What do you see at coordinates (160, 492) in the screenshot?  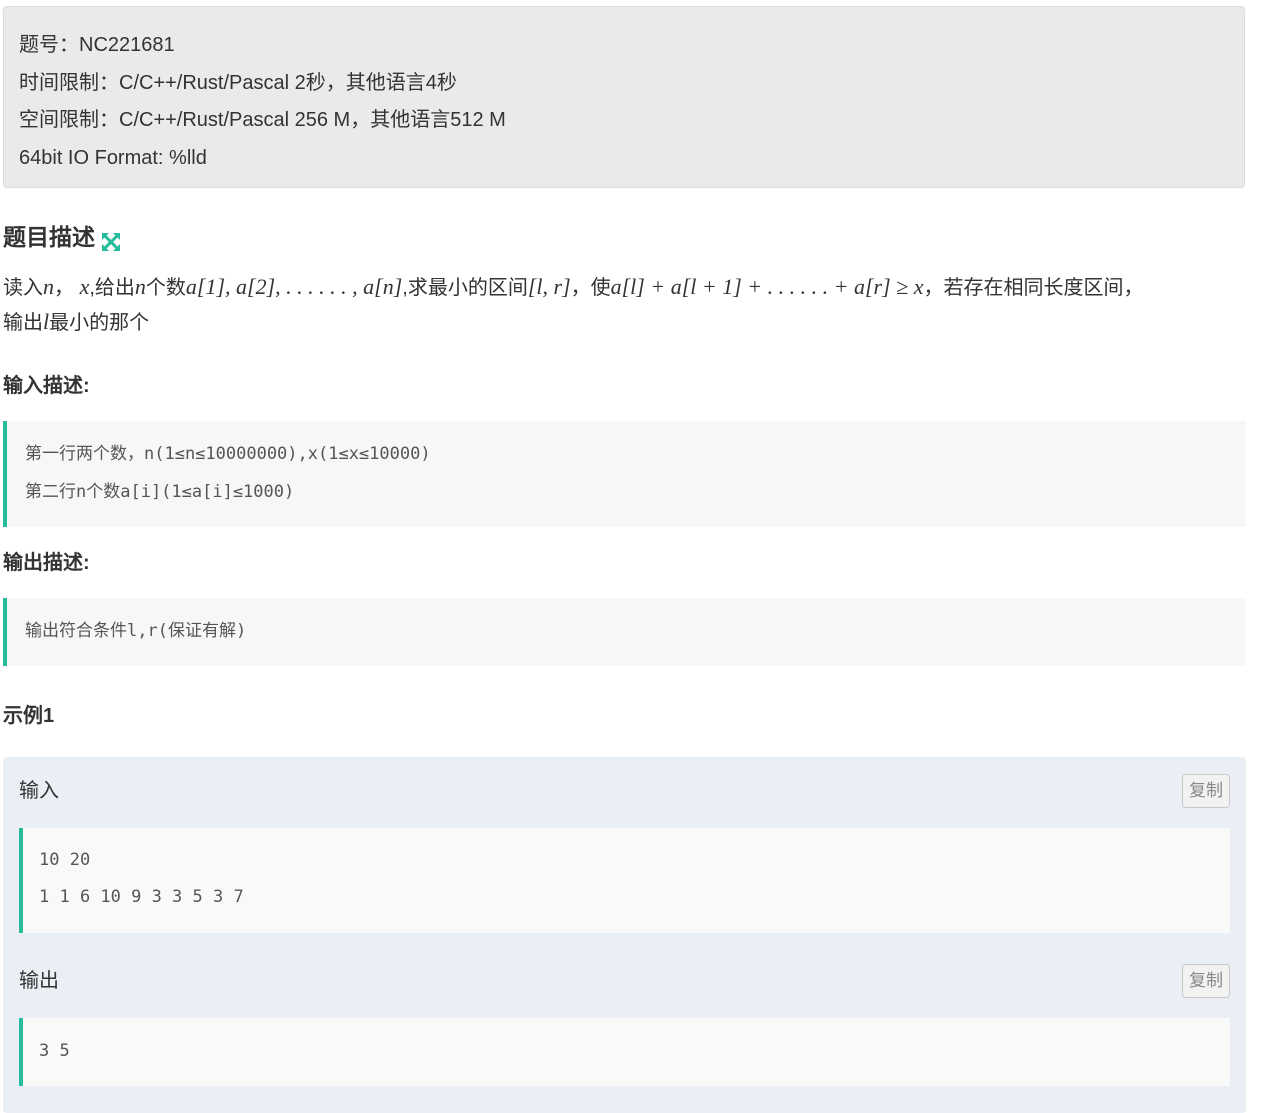 I see `input-desc-line: 第二行n个数a[i](1≤a[i]≤1000)` at bounding box center [160, 492].